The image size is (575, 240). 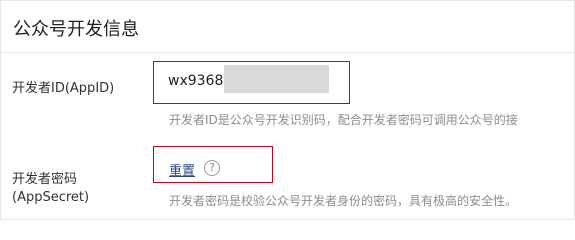 I want to click on appid-value: wx9368e, so click(x=200, y=81).